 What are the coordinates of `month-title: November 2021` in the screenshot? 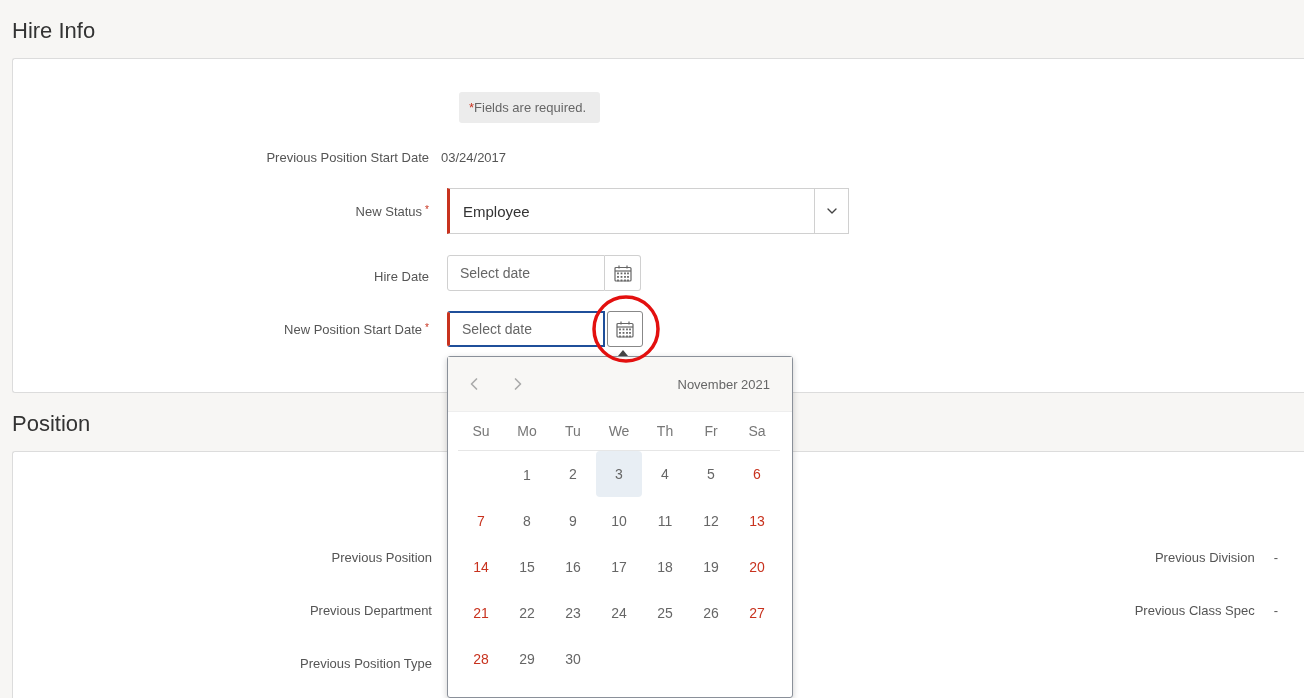 It's located at (723, 384).